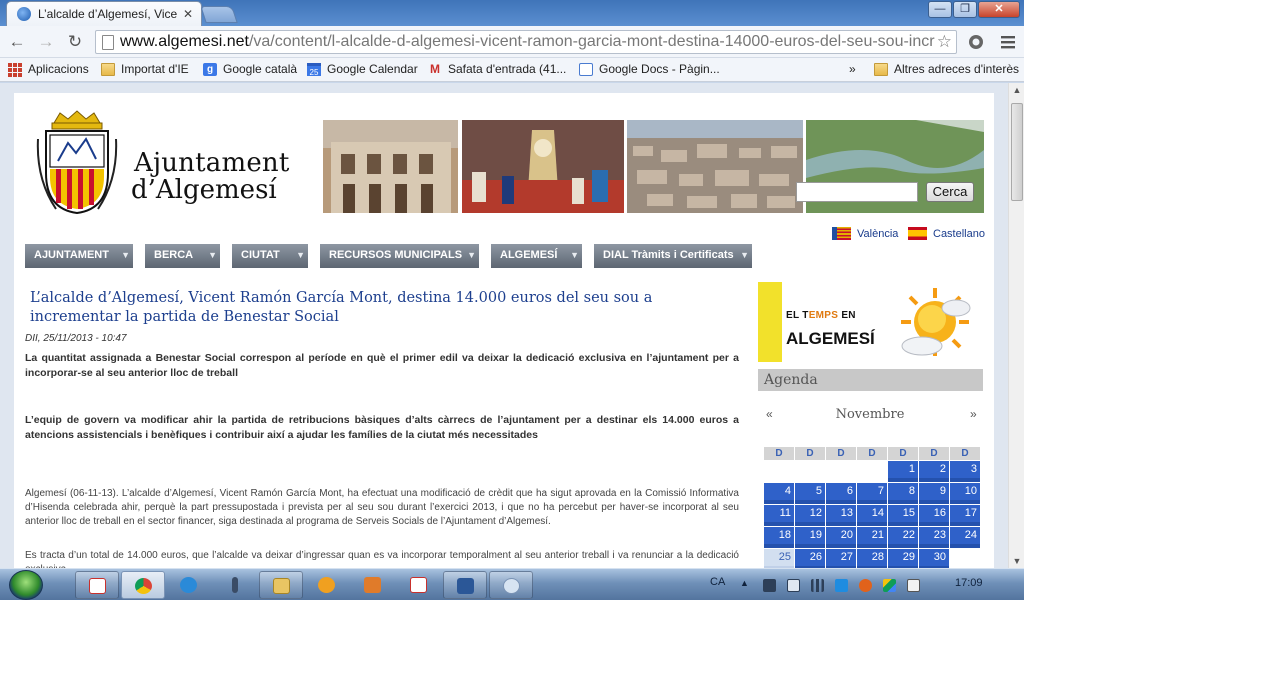 The width and height of the screenshot is (1268, 680). Describe the element at coordinates (779, 537) in the screenshot. I see `calendar-day: 18` at that location.